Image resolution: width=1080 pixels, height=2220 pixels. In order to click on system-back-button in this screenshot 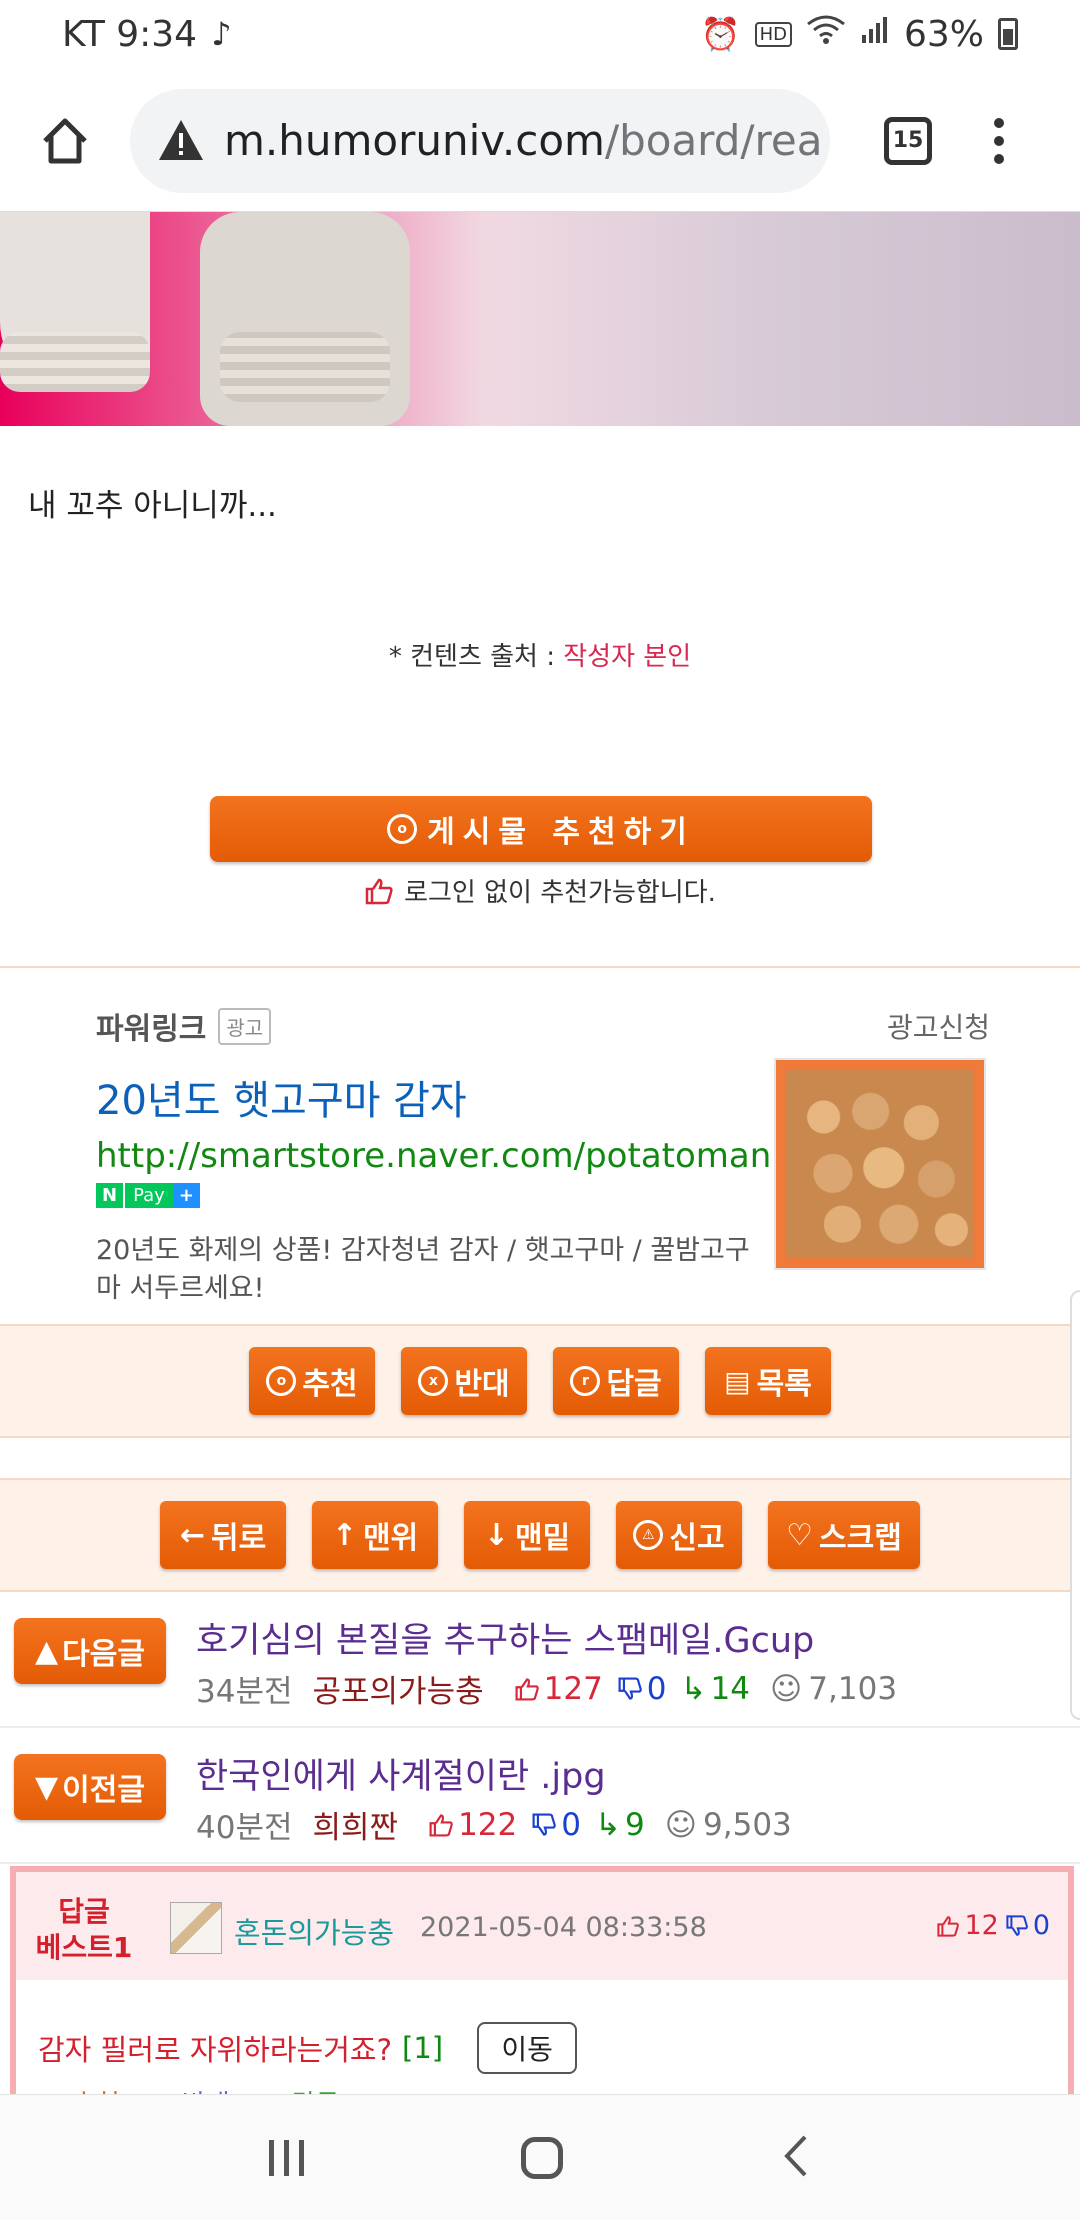, I will do `click(796, 2158)`.